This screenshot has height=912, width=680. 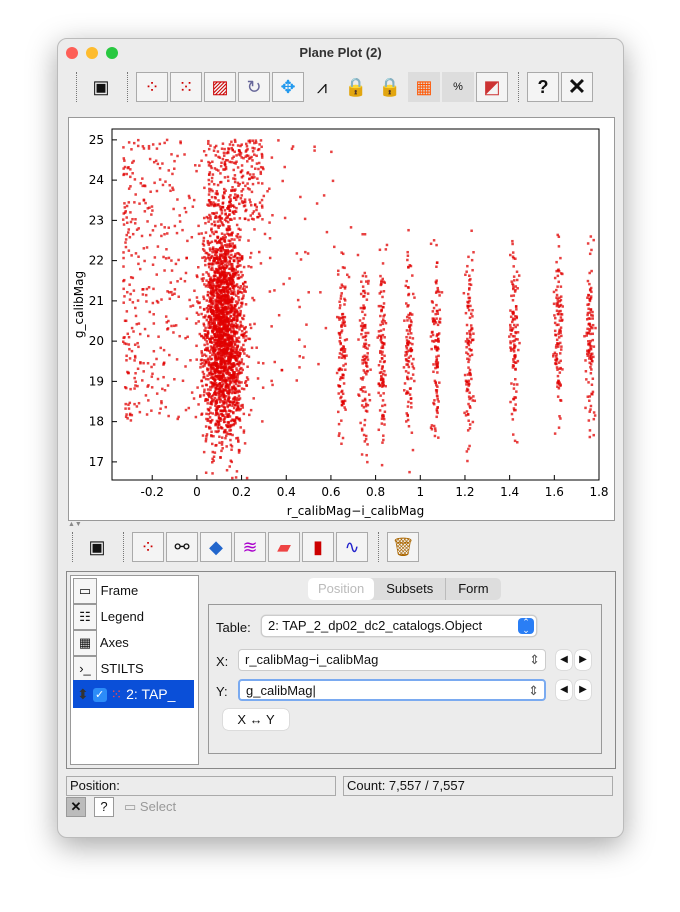 What do you see at coordinates (254, 87) in the screenshot?
I see `replot-icon: ↻` at bounding box center [254, 87].